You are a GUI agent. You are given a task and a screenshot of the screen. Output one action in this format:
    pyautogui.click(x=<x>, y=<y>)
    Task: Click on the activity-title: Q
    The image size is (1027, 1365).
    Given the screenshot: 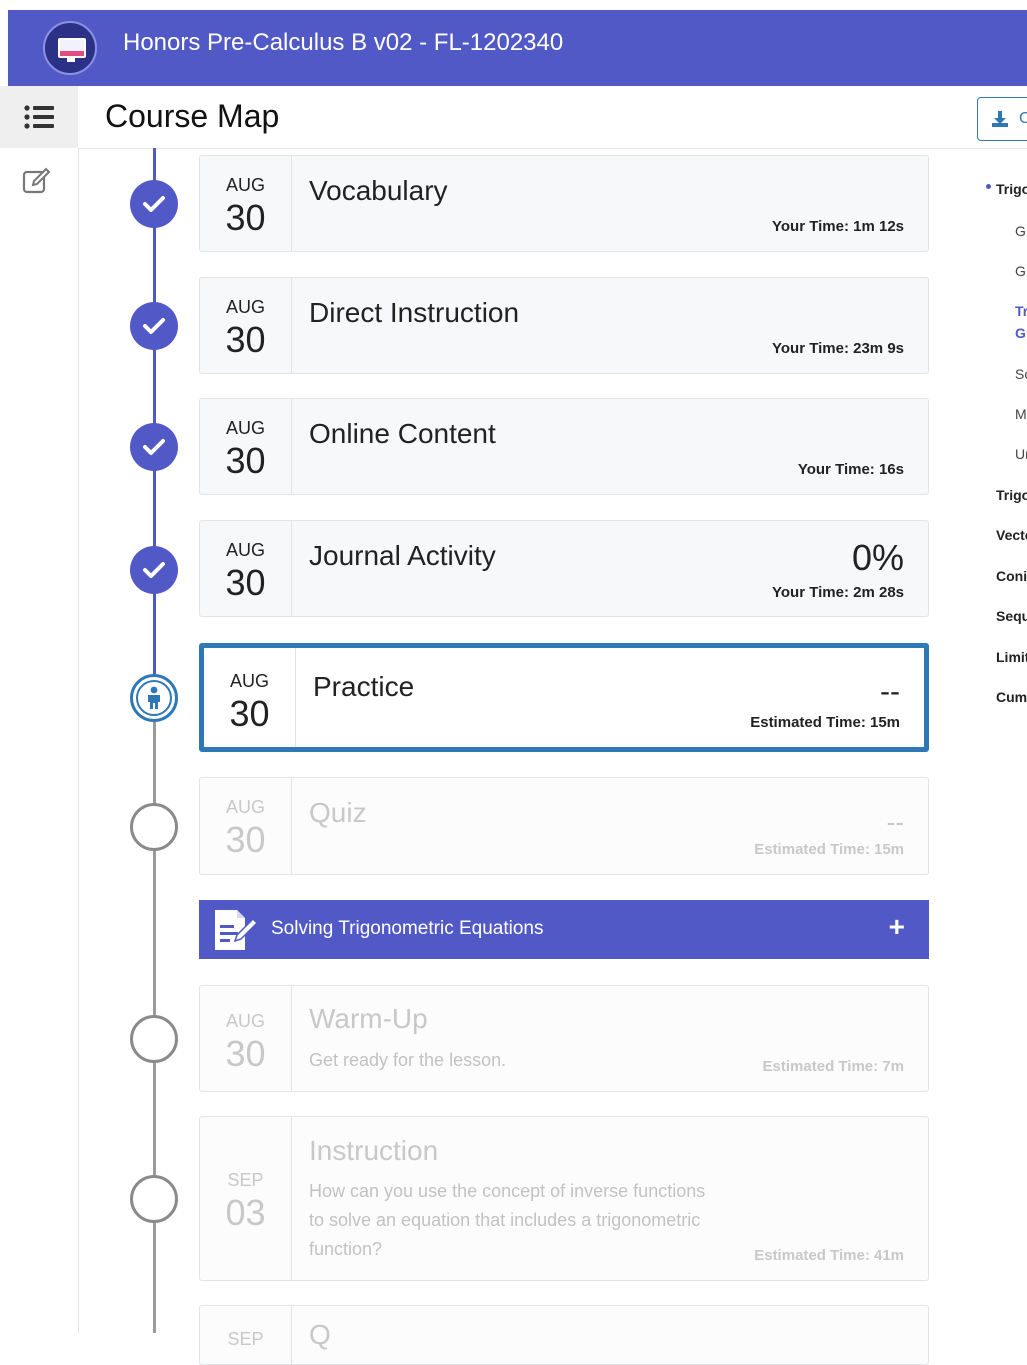 What is the action you would take?
    pyautogui.click(x=320, y=1334)
    